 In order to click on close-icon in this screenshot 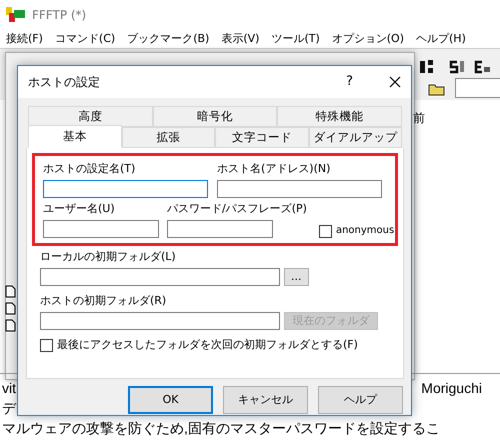, I will do `click(395, 82)`.